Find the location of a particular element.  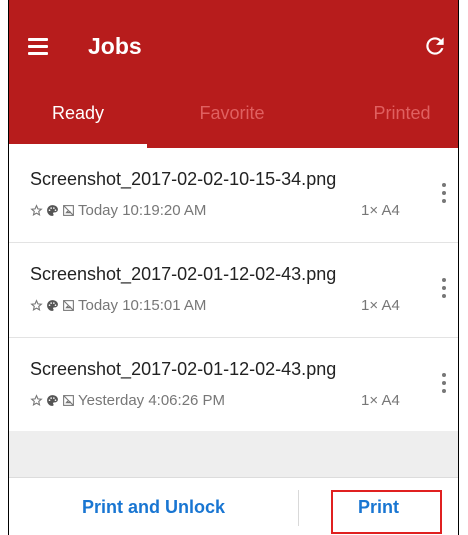

refresh-icon is located at coordinates (435, 46).